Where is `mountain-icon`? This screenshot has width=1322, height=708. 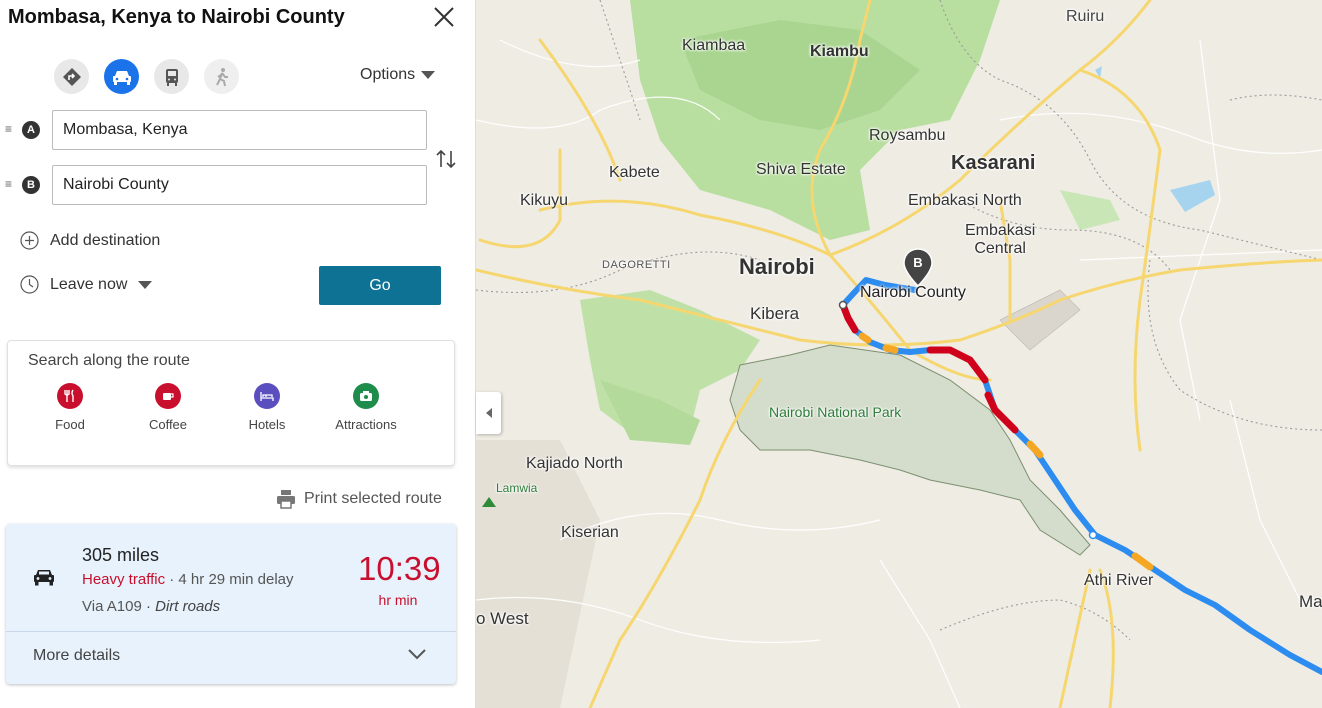
mountain-icon is located at coordinates (489, 502).